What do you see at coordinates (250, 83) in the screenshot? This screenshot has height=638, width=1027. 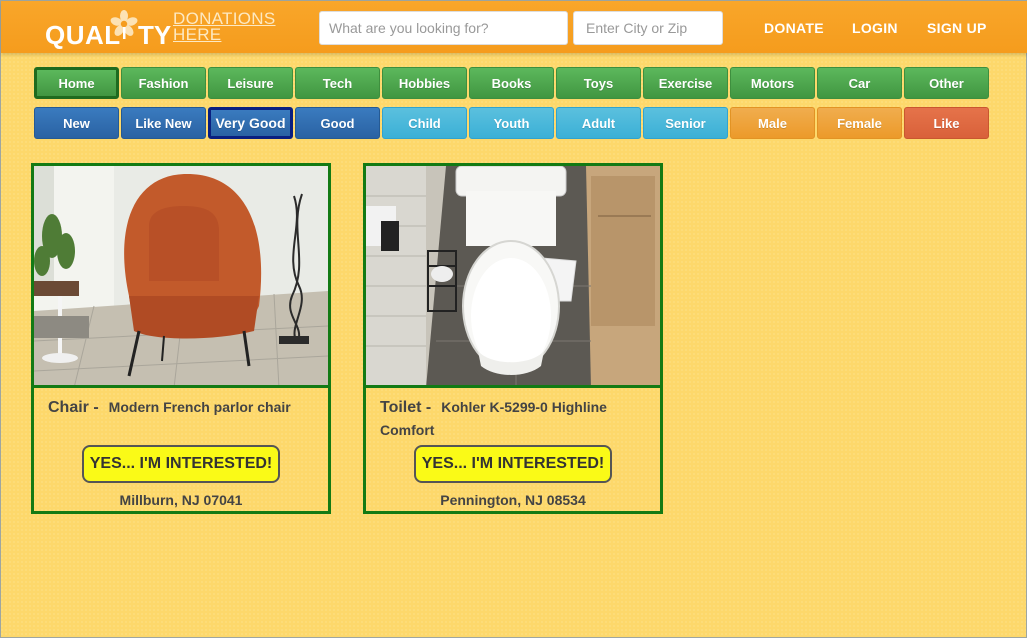 I see `category-leisure-button: Leisure` at bounding box center [250, 83].